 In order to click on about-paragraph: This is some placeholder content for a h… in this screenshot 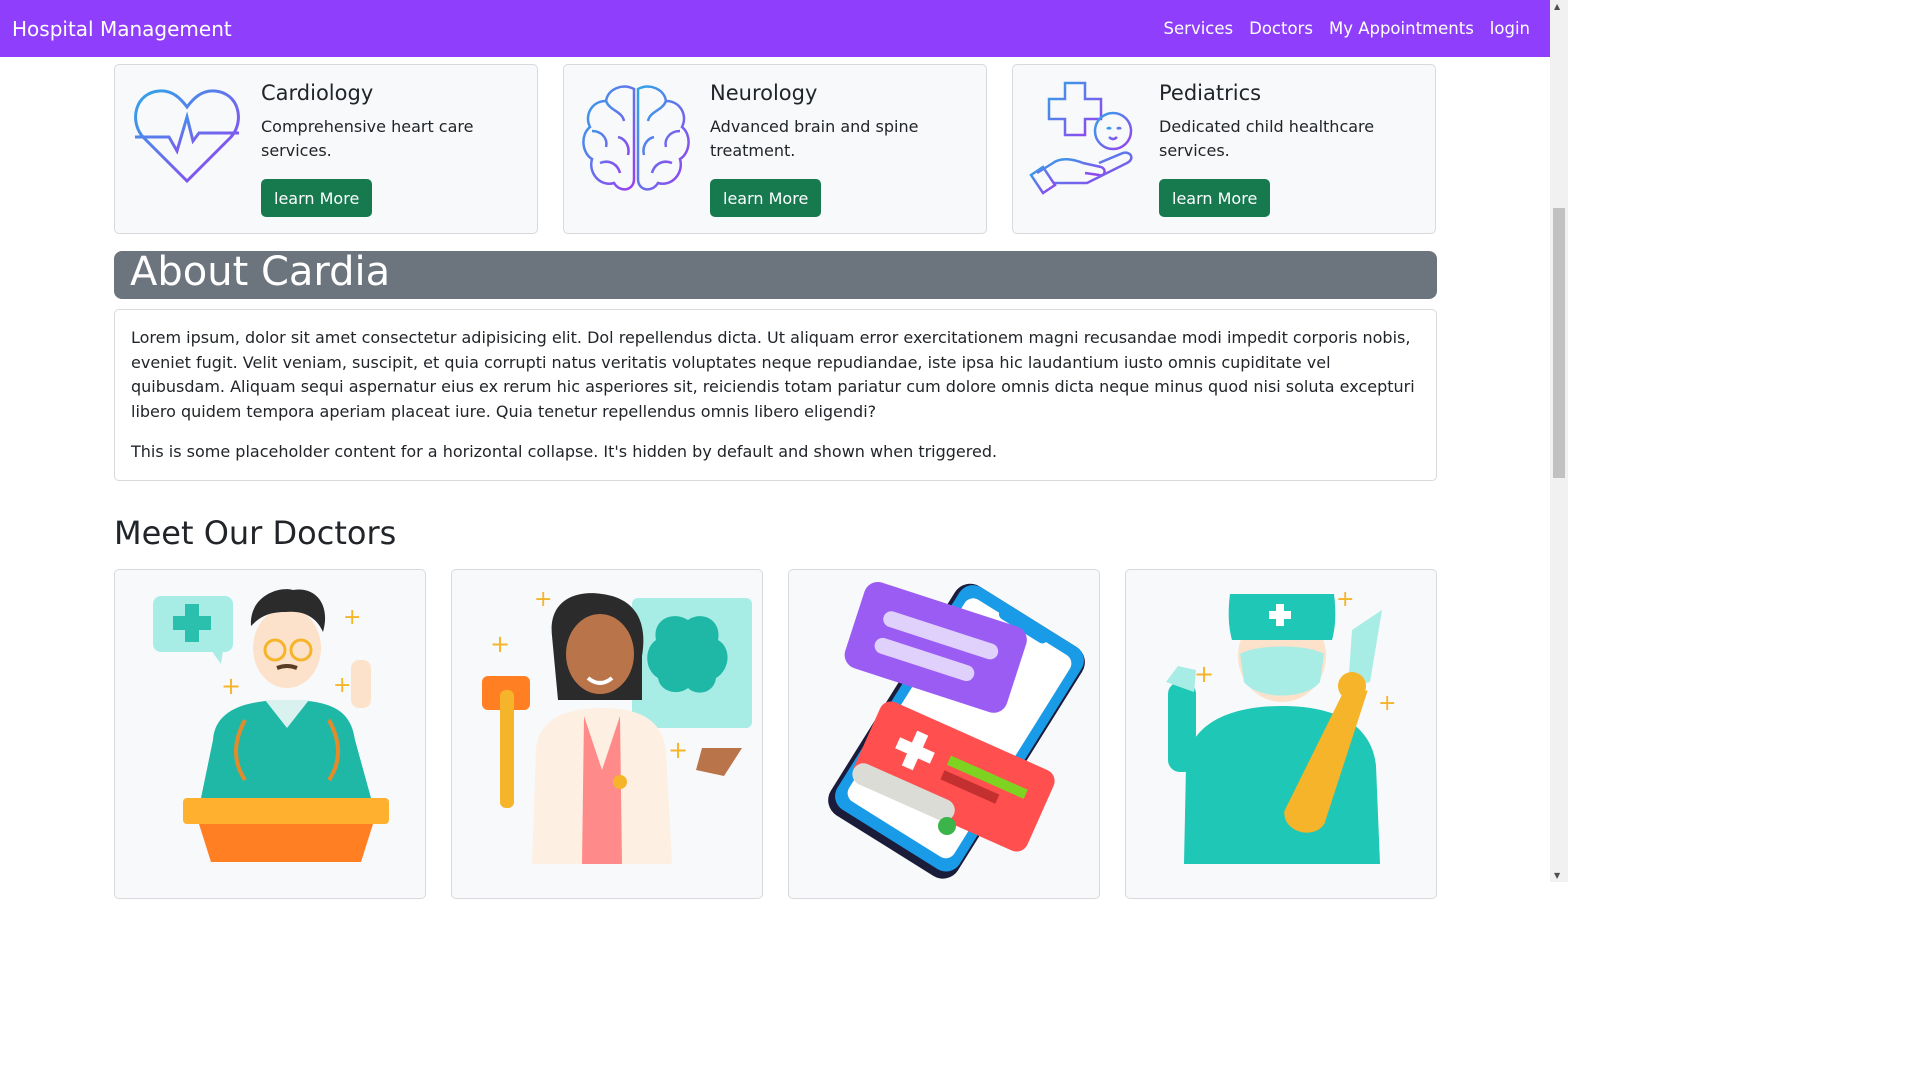, I will do `click(564, 451)`.